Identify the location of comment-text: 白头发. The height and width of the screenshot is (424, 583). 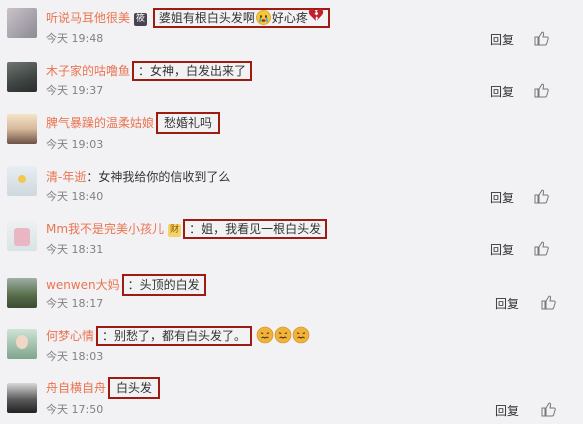
(134, 388).